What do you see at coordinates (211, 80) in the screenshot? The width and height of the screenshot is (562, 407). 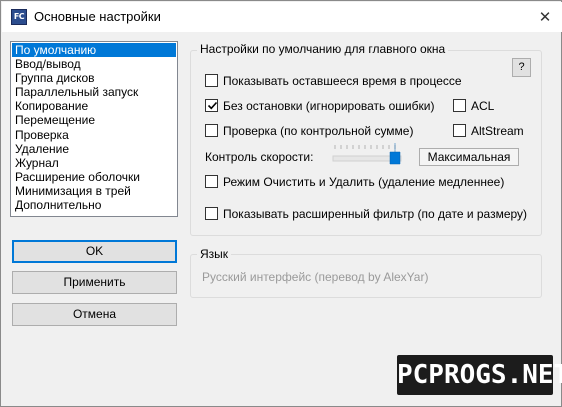 I see `show-remaining-time-checkbox` at bounding box center [211, 80].